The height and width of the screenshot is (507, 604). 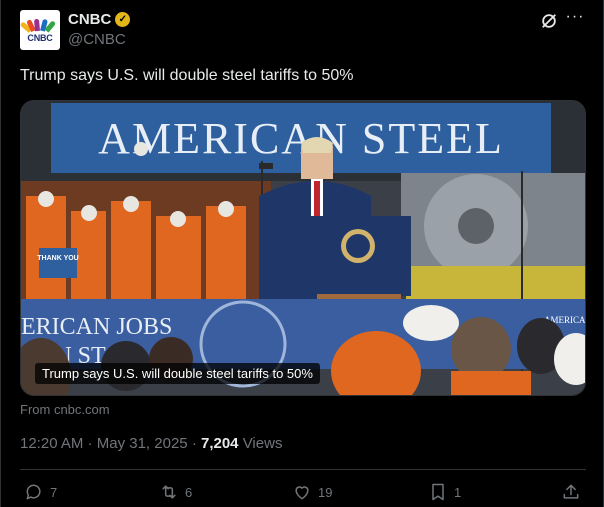 I want to click on tweet-meta: 12:20 AM · May 31, 2025 · 7,204 Views, so click(x=151, y=443).